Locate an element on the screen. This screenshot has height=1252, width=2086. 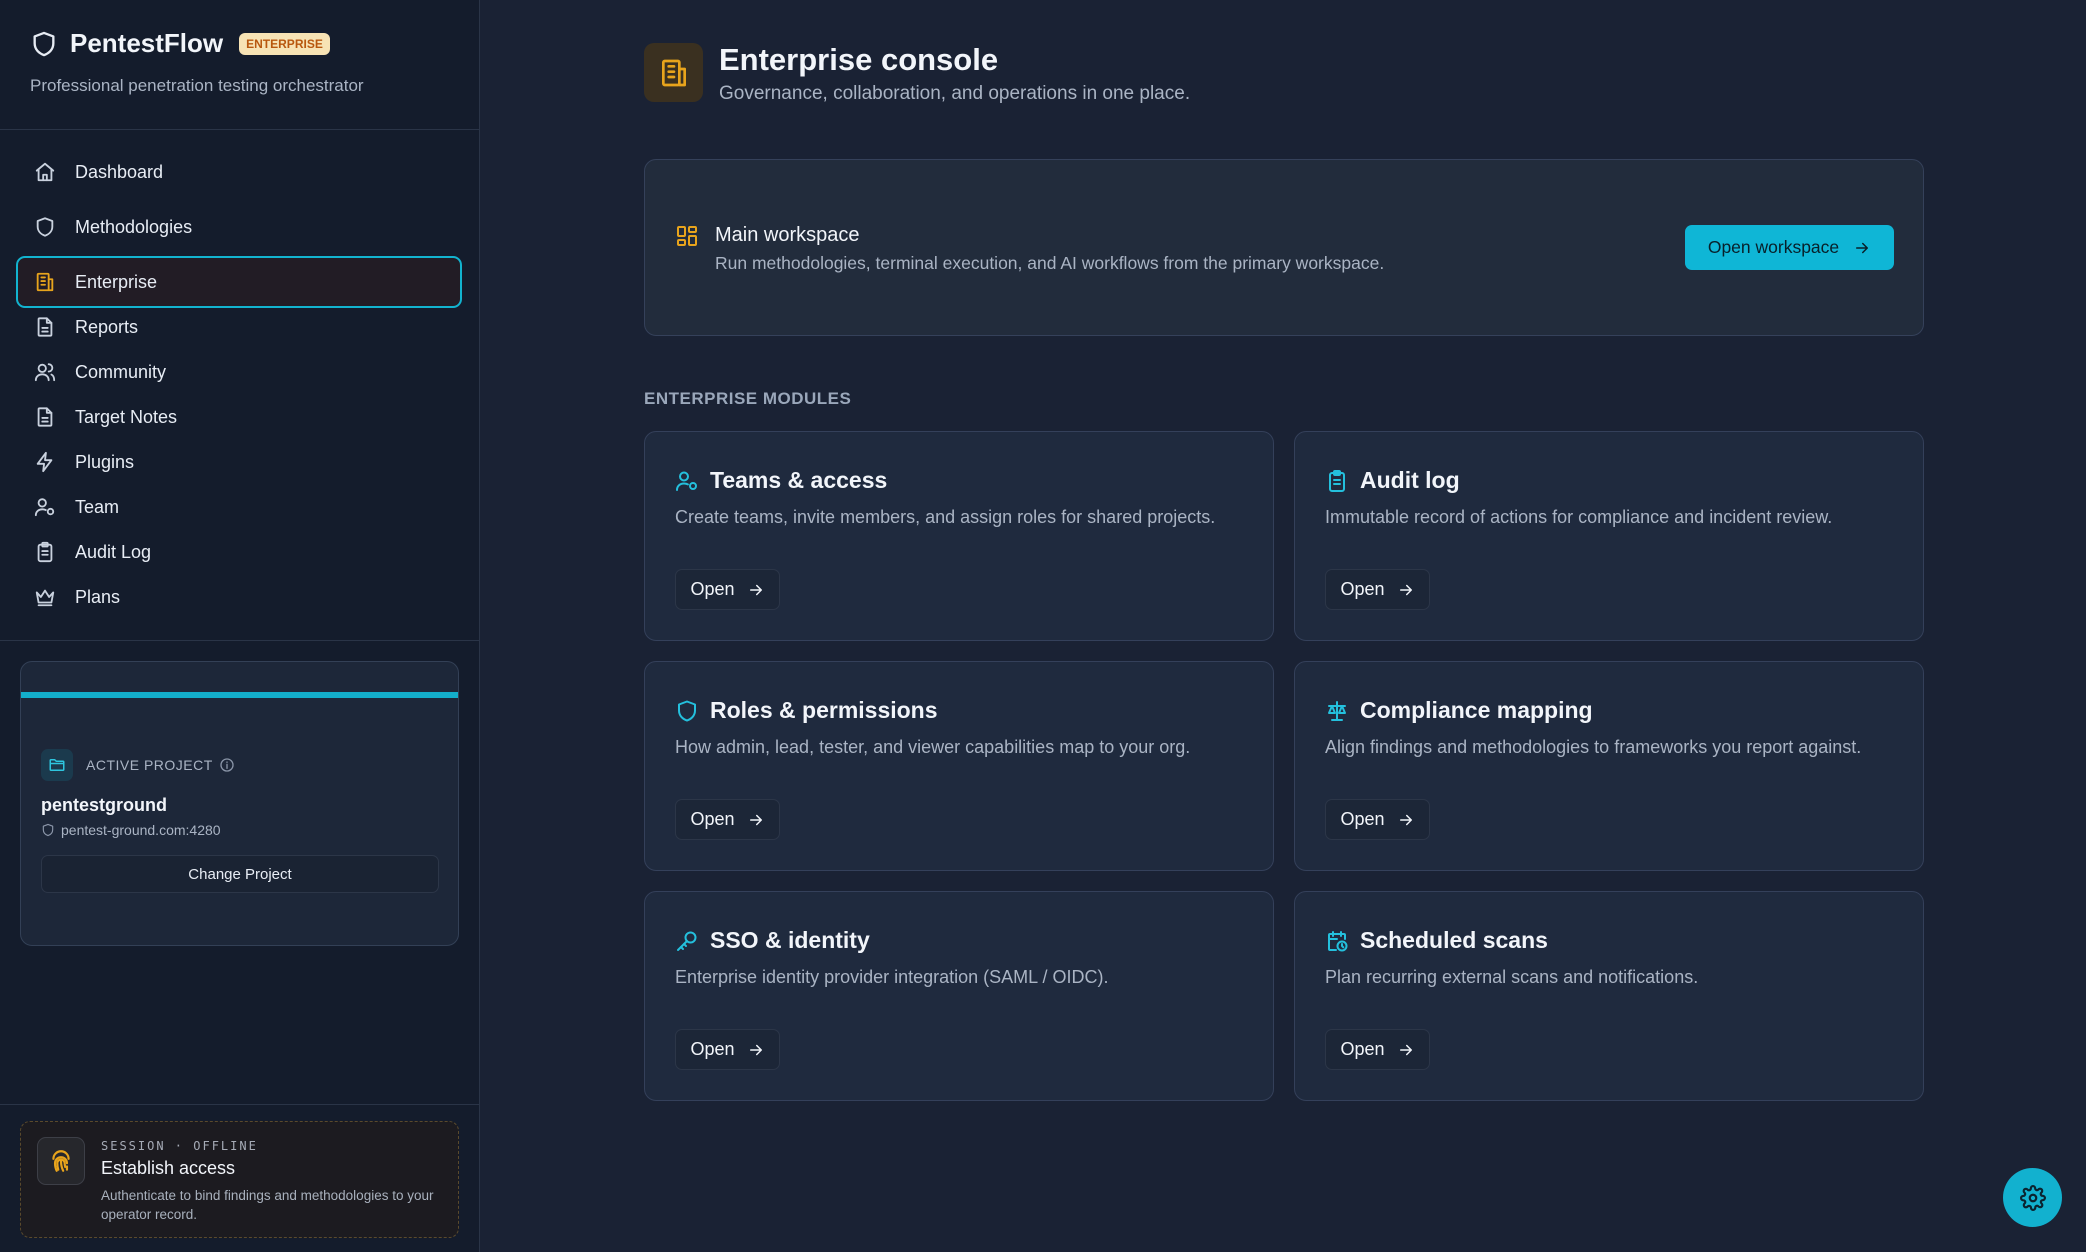
open-audit-log-button: Open is located at coordinates (1377, 589).